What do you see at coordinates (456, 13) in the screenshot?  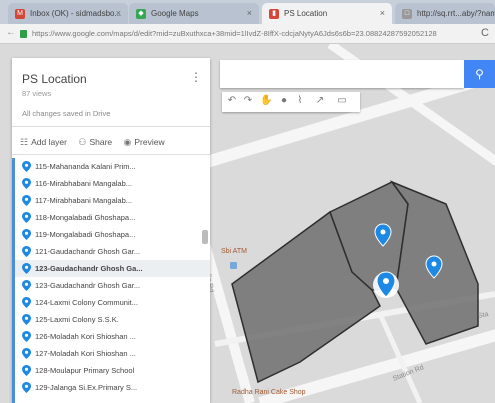 I see `tab-label: http://sq.rrt...aby/?name` at bounding box center [456, 13].